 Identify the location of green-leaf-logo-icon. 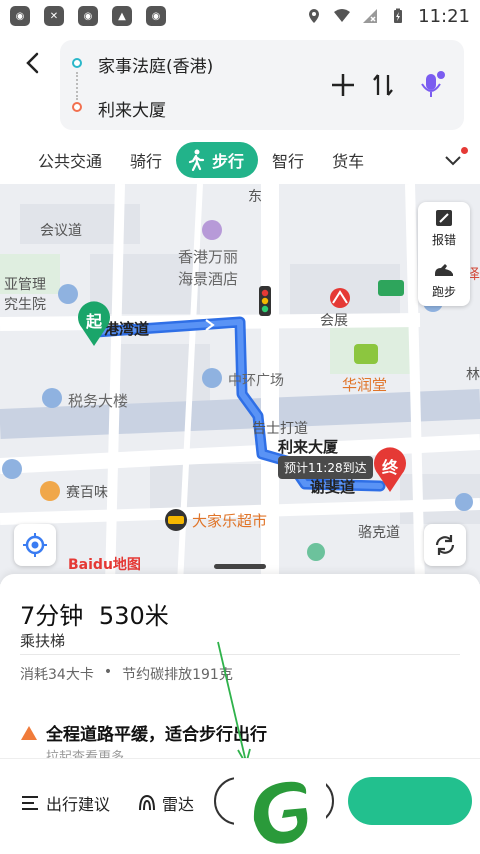
(280, 812).